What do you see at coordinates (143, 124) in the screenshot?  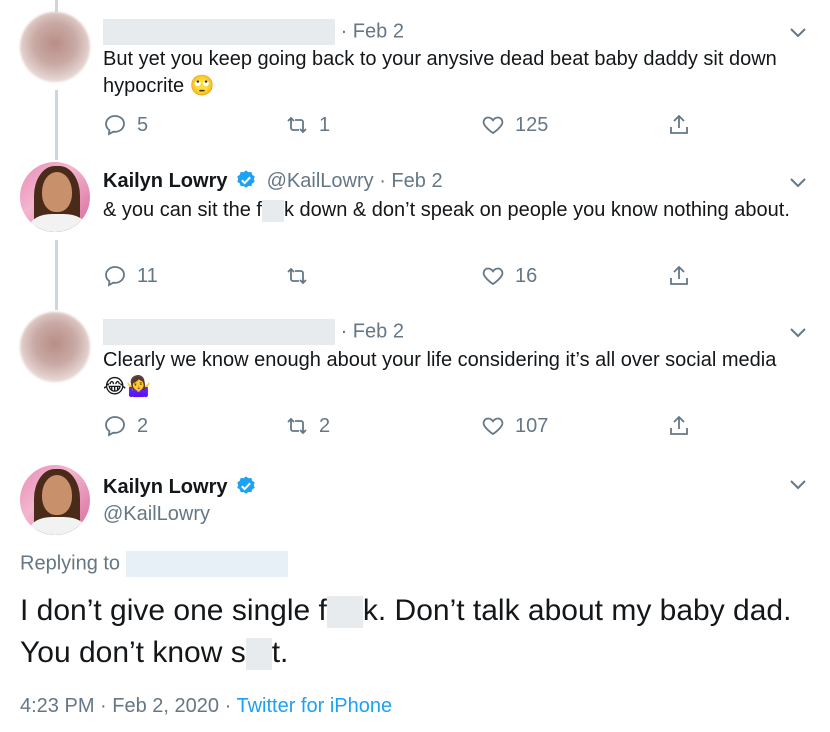 I see `reply-count: 5` at bounding box center [143, 124].